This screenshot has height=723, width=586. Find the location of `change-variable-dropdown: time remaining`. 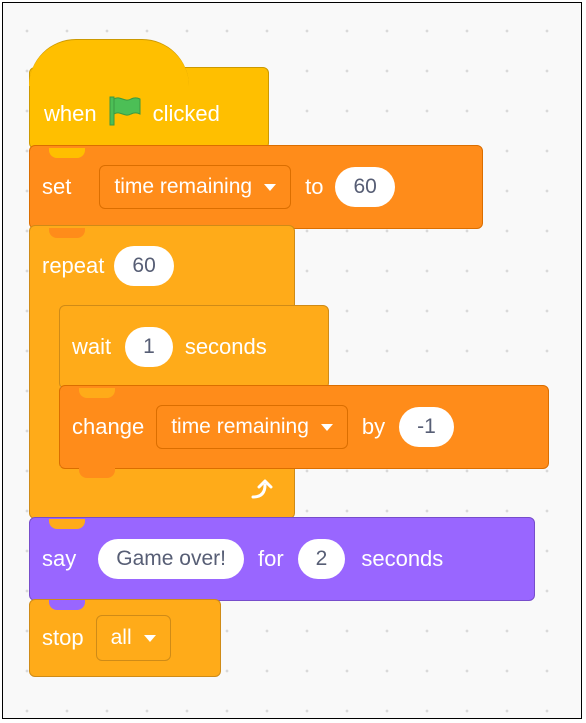

change-variable-dropdown: time remaining is located at coordinates (252, 427).